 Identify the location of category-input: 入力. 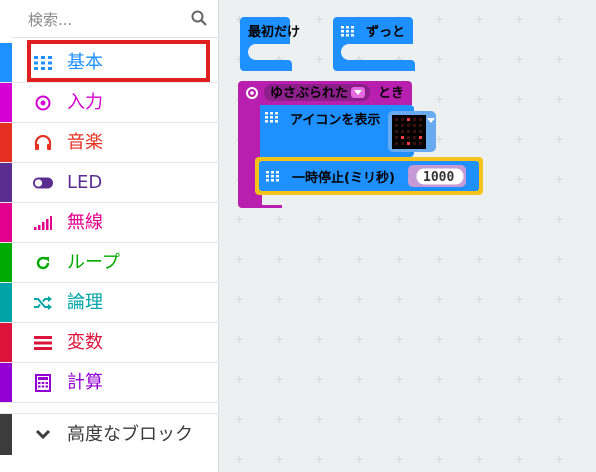
(109, 103).